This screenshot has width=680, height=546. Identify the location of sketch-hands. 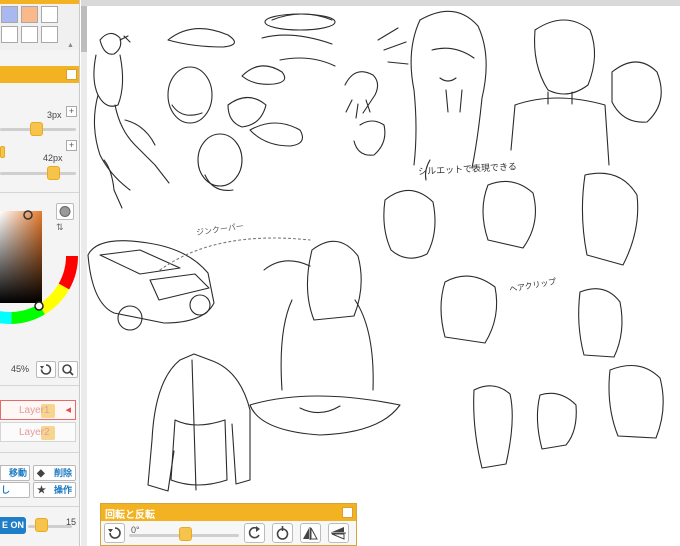
(376, 91).